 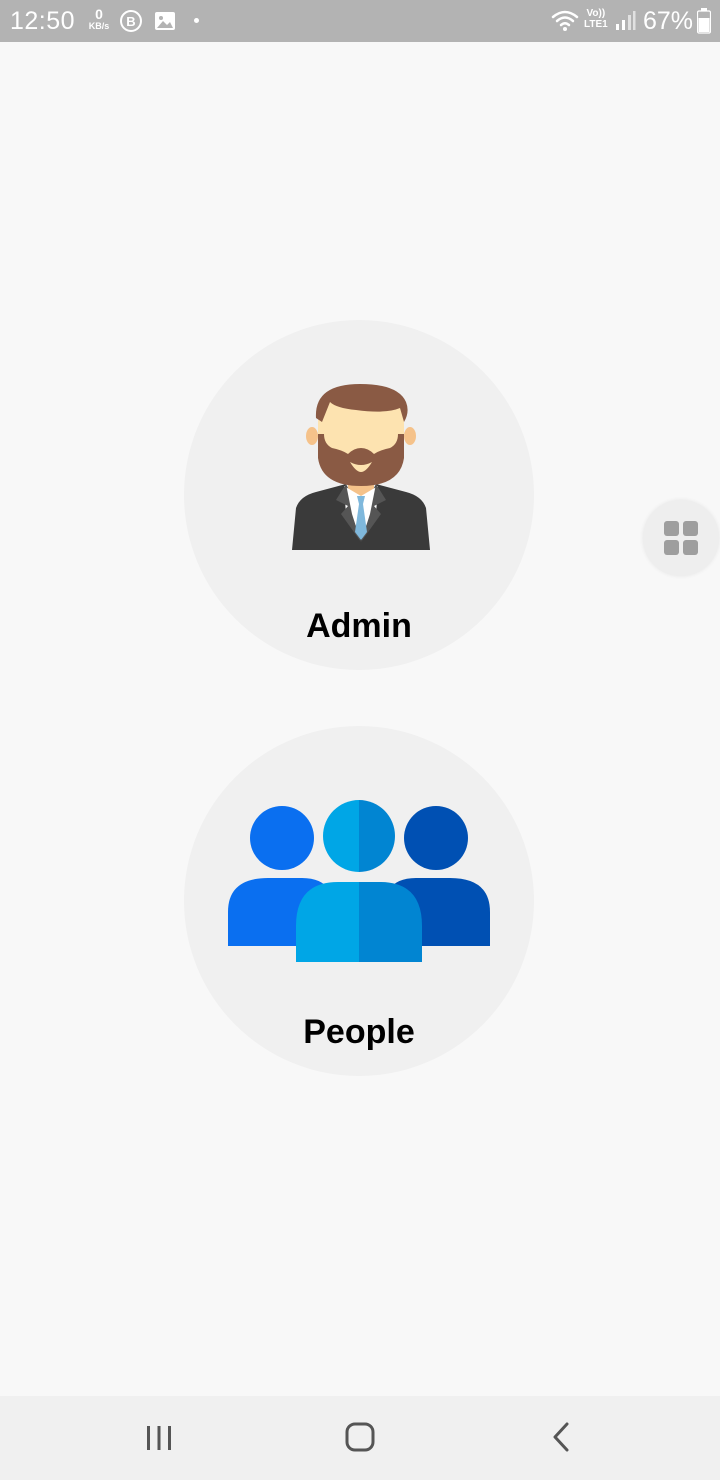 What do you see at coordinates (596, 13) in the screenshot?
I see `lte-top-label: Vo))` at bounding box center [596, 13].